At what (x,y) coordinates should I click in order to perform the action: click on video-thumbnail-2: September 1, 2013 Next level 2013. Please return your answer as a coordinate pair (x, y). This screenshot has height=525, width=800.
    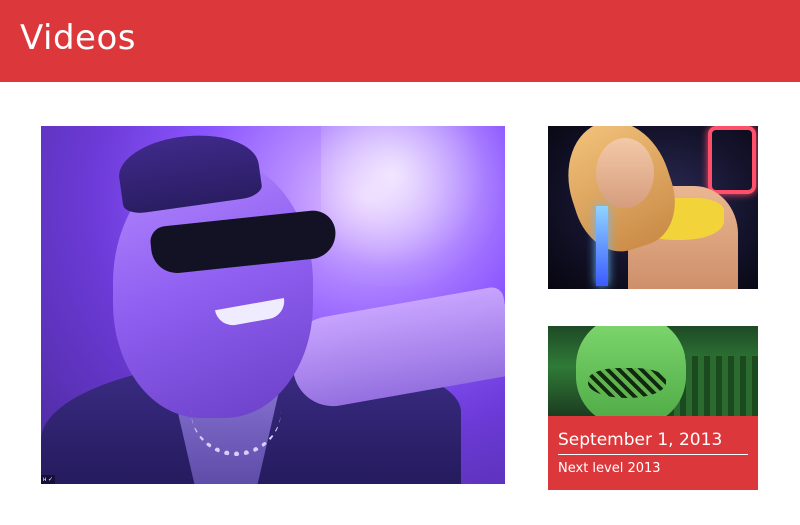
    Looking at the image, I should click on (653, 408).